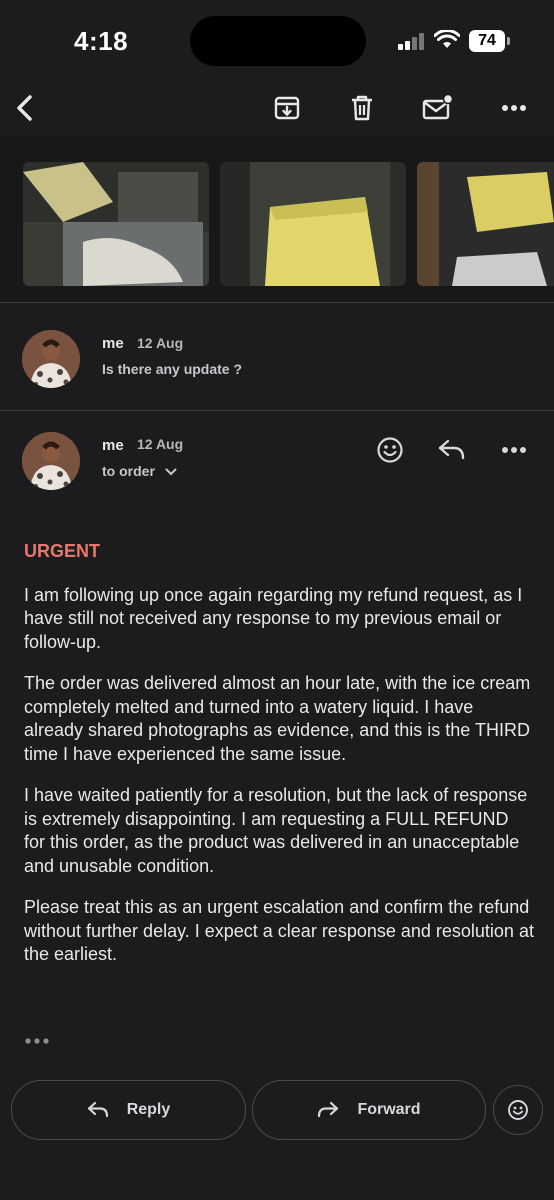 This screenshot has width=554, height=1200. What do you see at coordinates (487, 41) in the screenshot?
I see `battery-icon: 74` at bounding box center [487, 41].